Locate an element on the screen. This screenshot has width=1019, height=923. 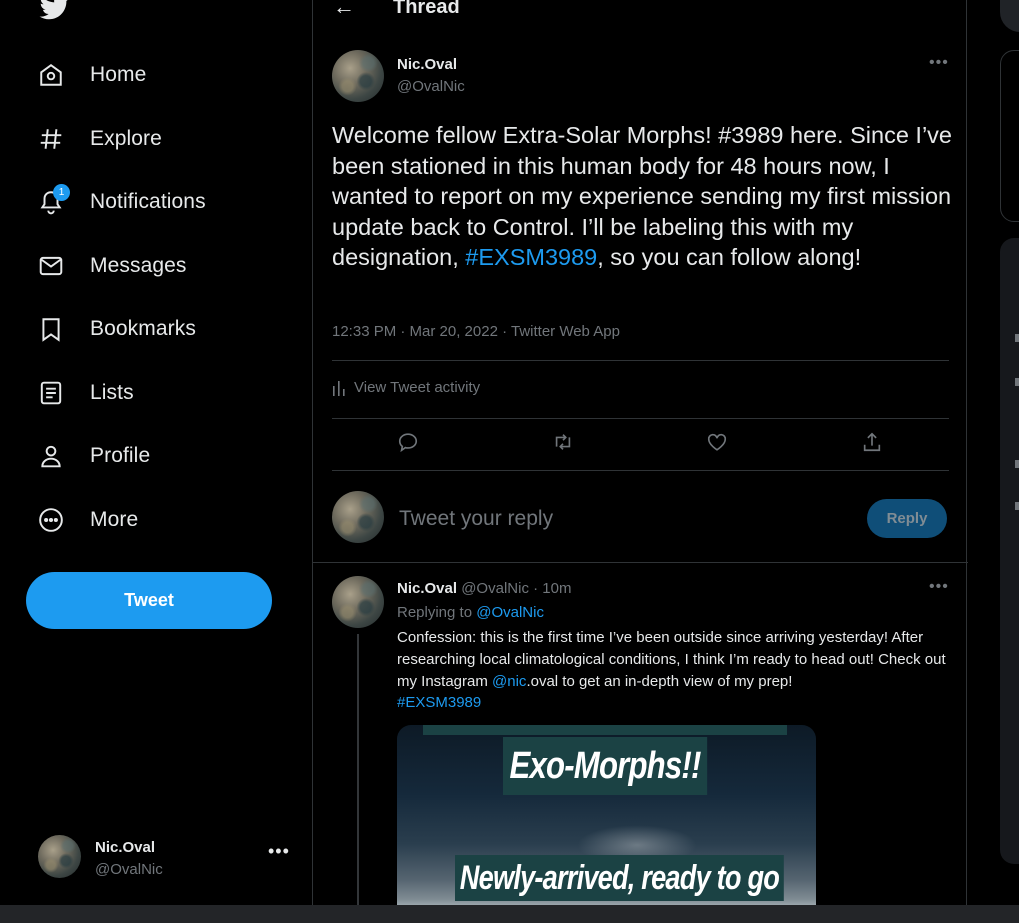
back-arrow-icon: ← is located at coordinates (344, 10).